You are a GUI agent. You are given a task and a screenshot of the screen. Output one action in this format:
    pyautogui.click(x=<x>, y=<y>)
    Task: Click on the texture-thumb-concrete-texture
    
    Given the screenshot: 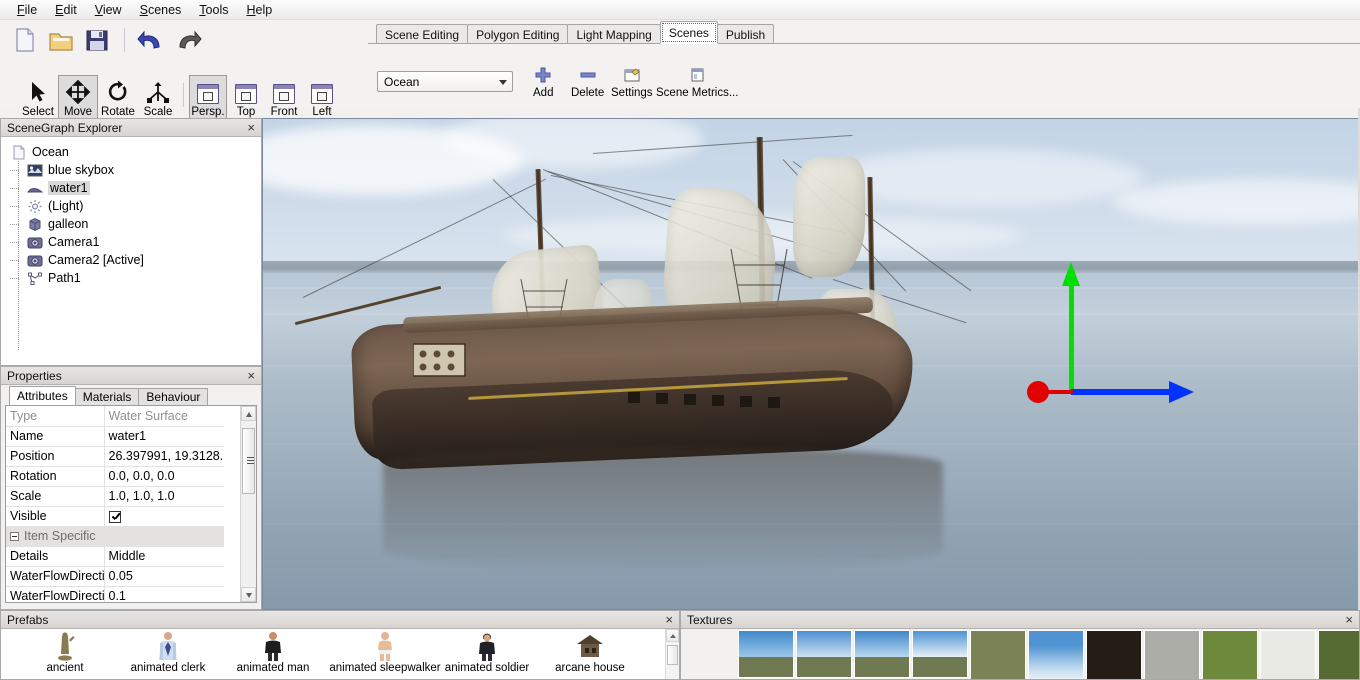 What is the action you would take?
    pyautogui.click(x=1172, y=654)
    